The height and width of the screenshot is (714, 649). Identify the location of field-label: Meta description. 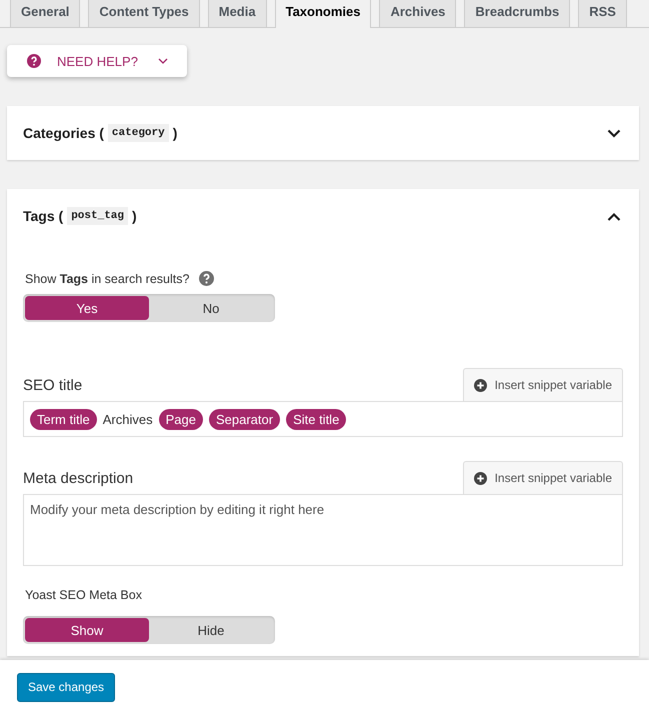
(78, 479).